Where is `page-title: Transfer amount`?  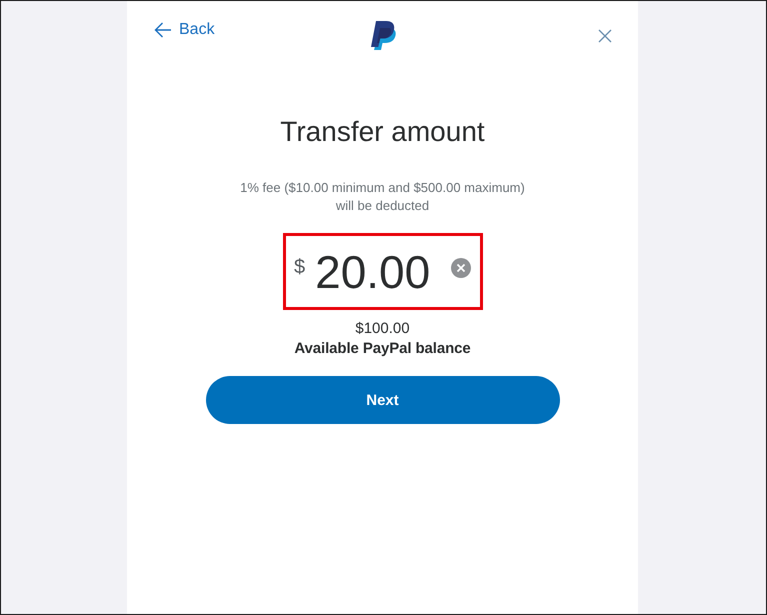
page-title: Transfer amount is located at coordinates (382, 132).